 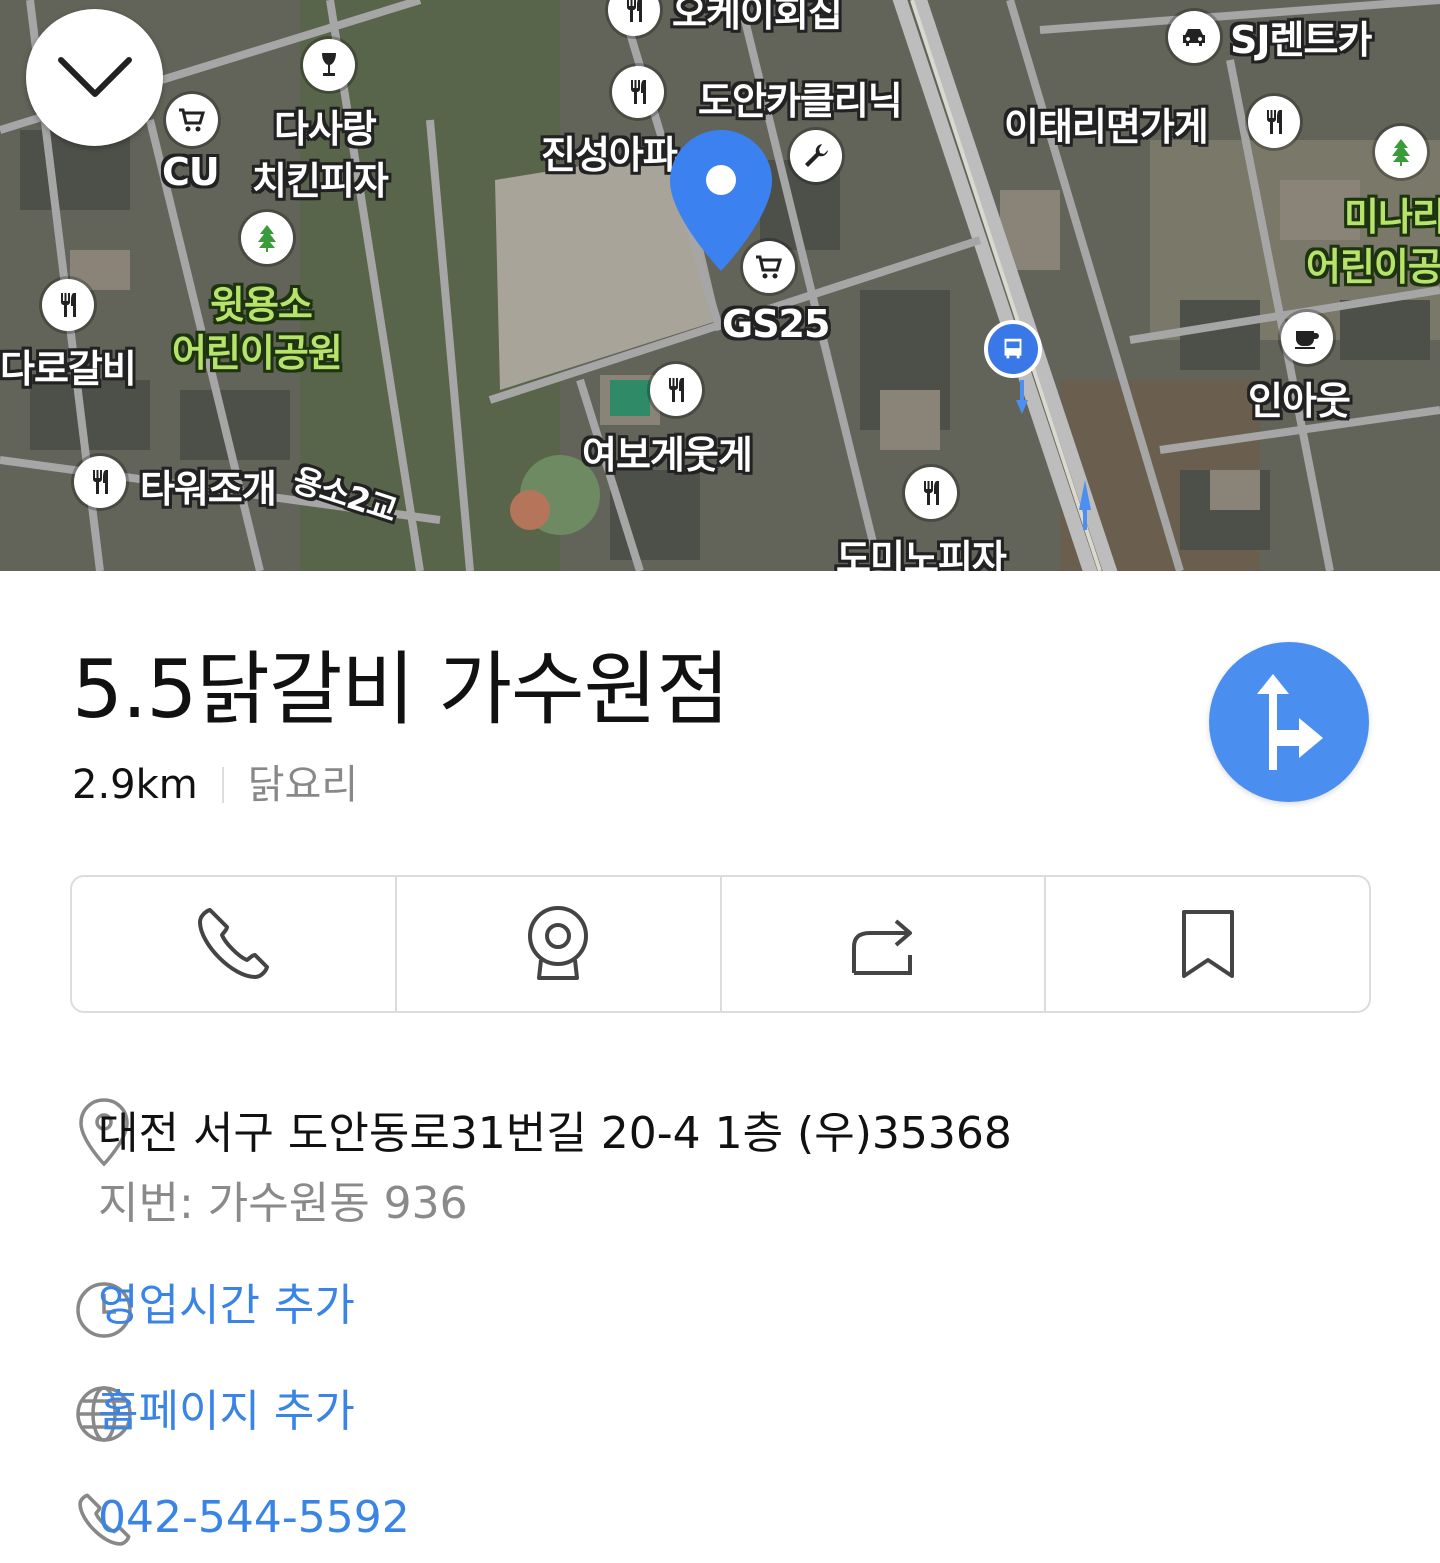 I want to click on place-meta: 2.9km 닭요리, so click(x=215, y=785).